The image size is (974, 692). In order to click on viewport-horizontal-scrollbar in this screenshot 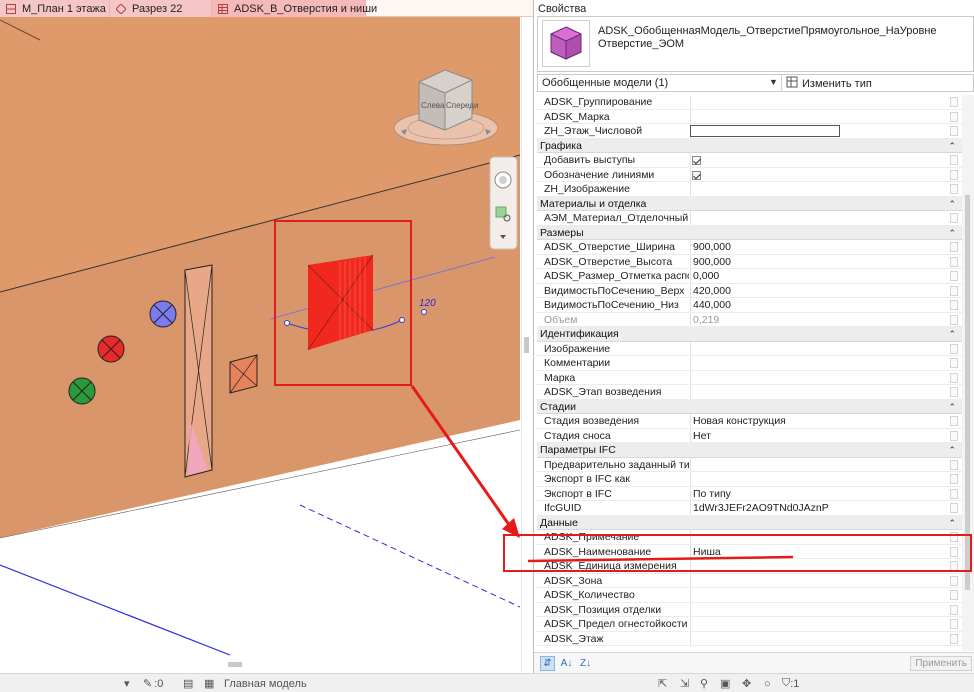, I will do `click(235, 664)`.